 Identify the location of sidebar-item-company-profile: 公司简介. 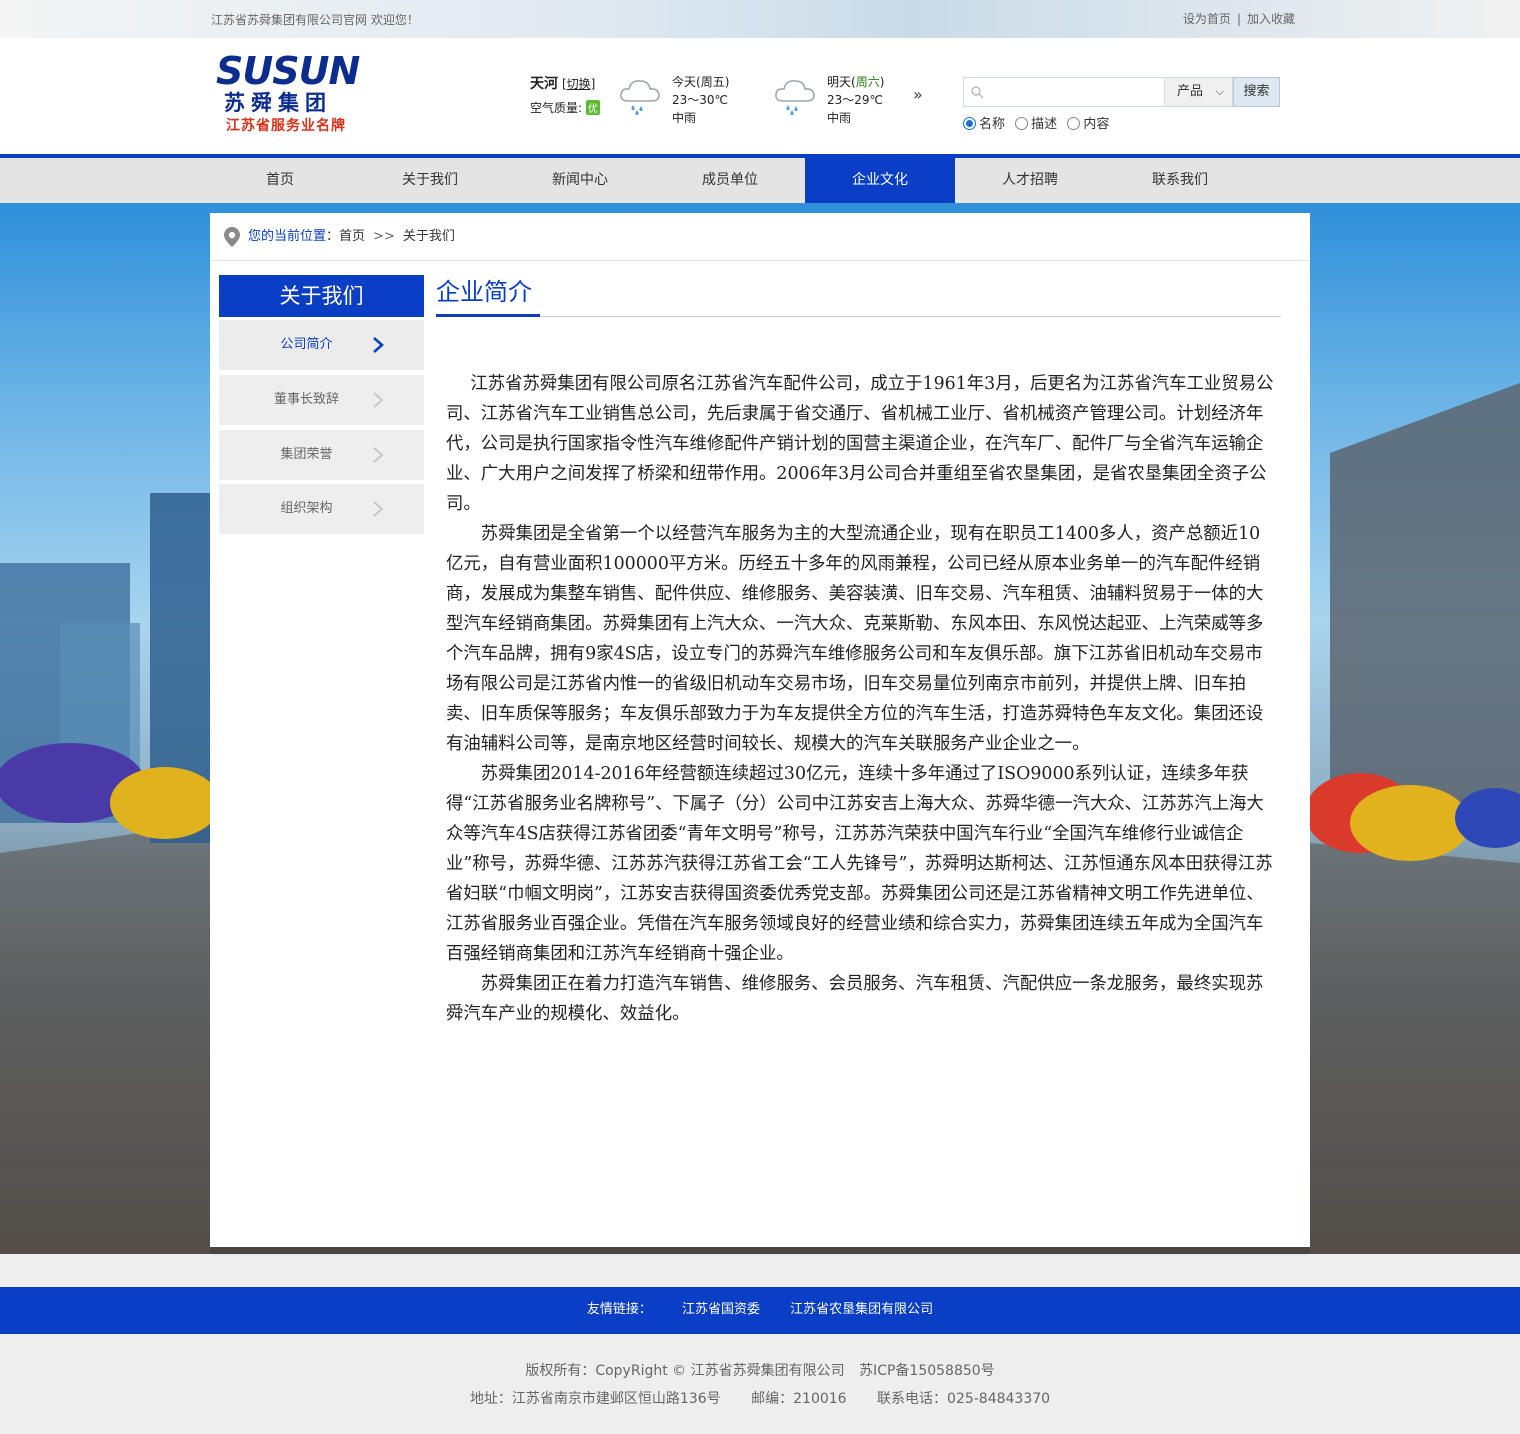
(321, 345).